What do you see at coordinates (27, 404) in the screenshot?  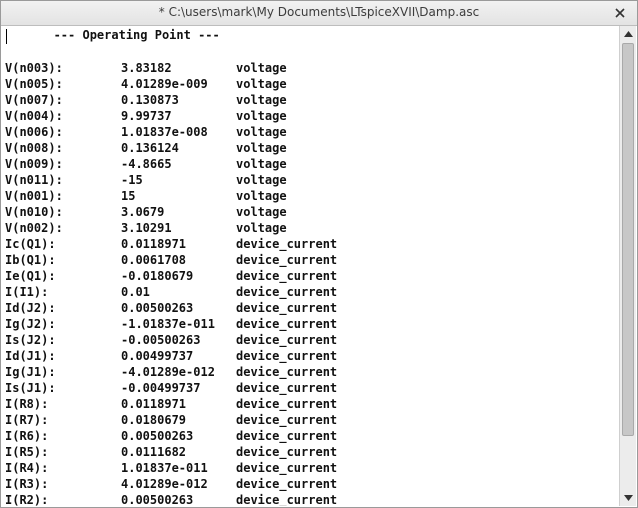 I see `row-name: I(R8):` at bounding box center [27, 404].